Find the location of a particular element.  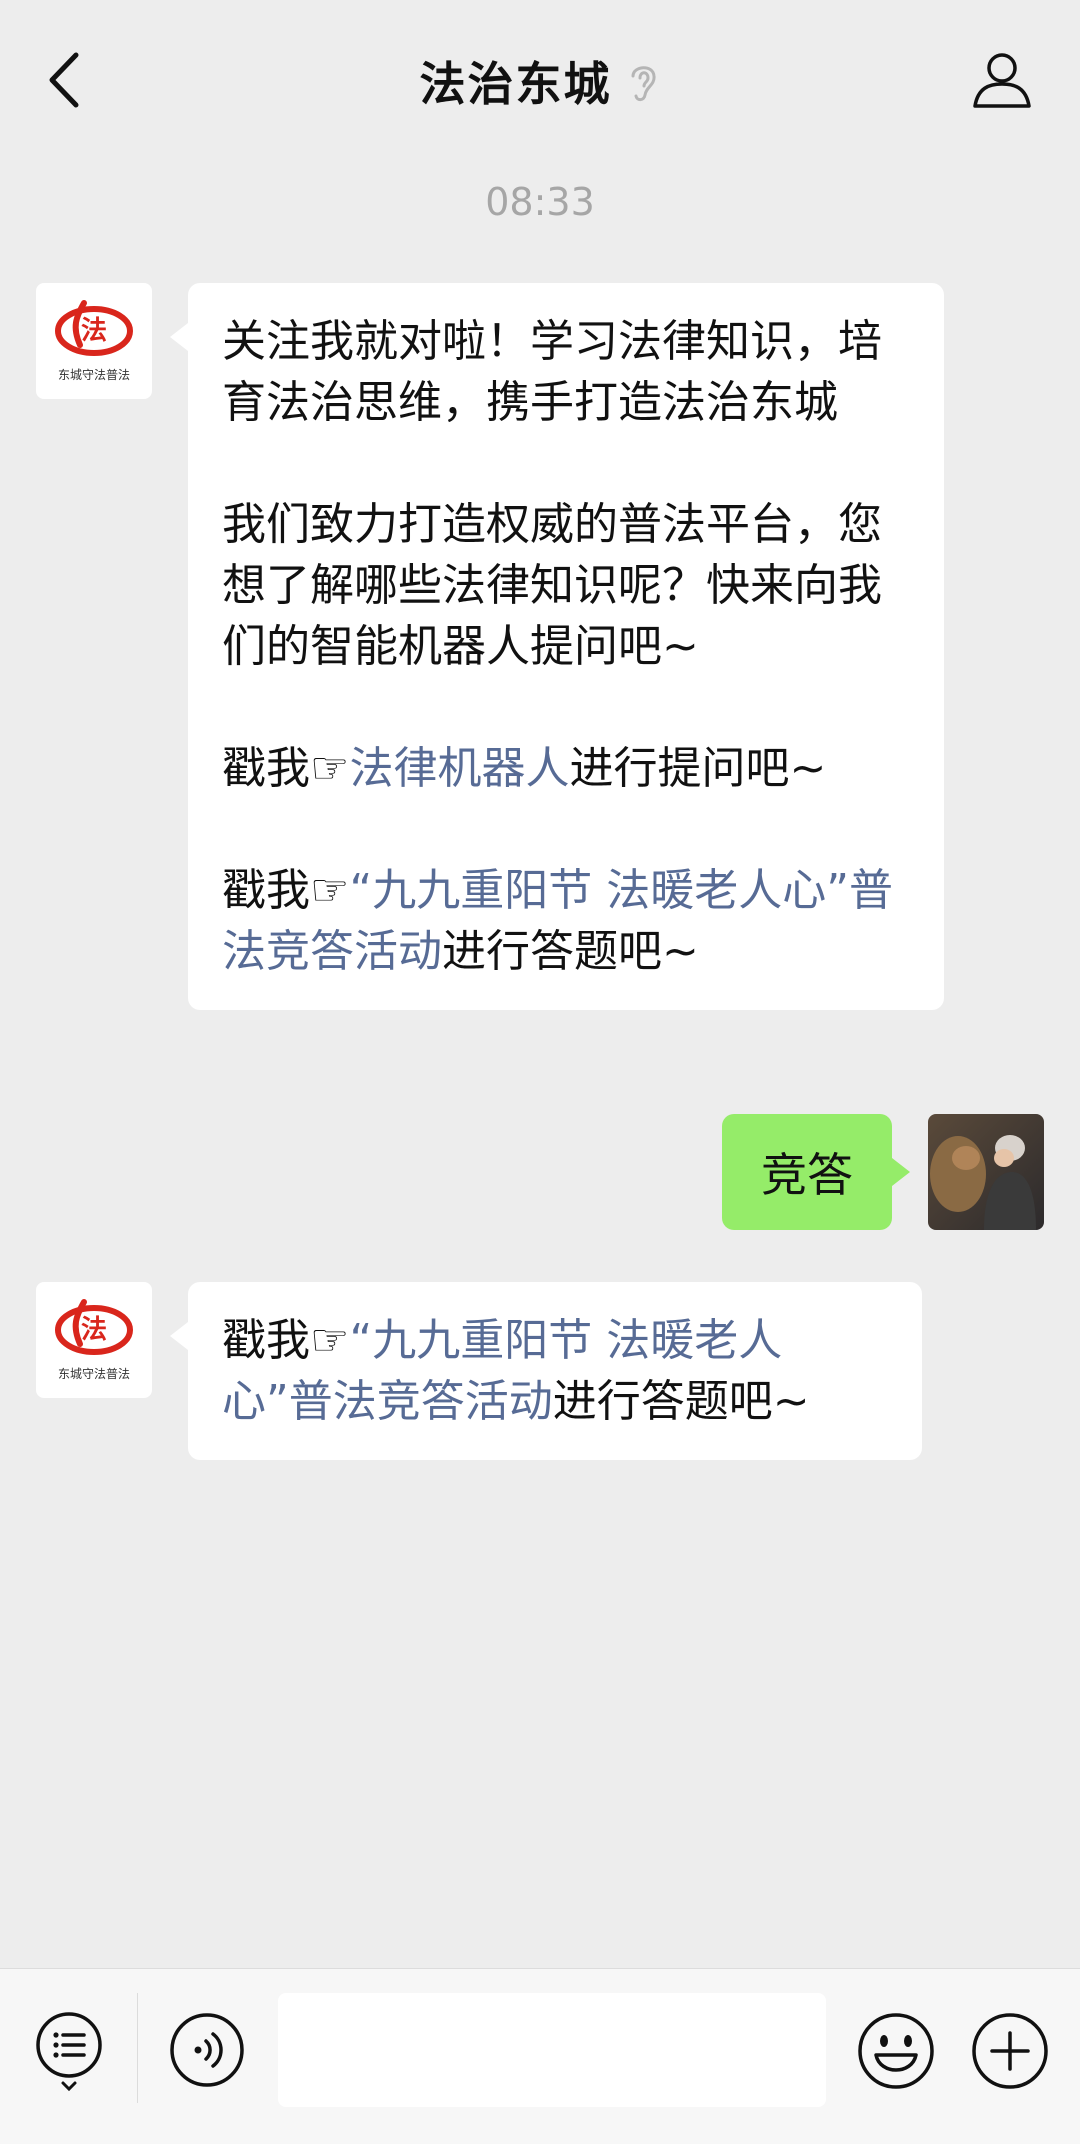

divider is located at coordinates (137, 2048).